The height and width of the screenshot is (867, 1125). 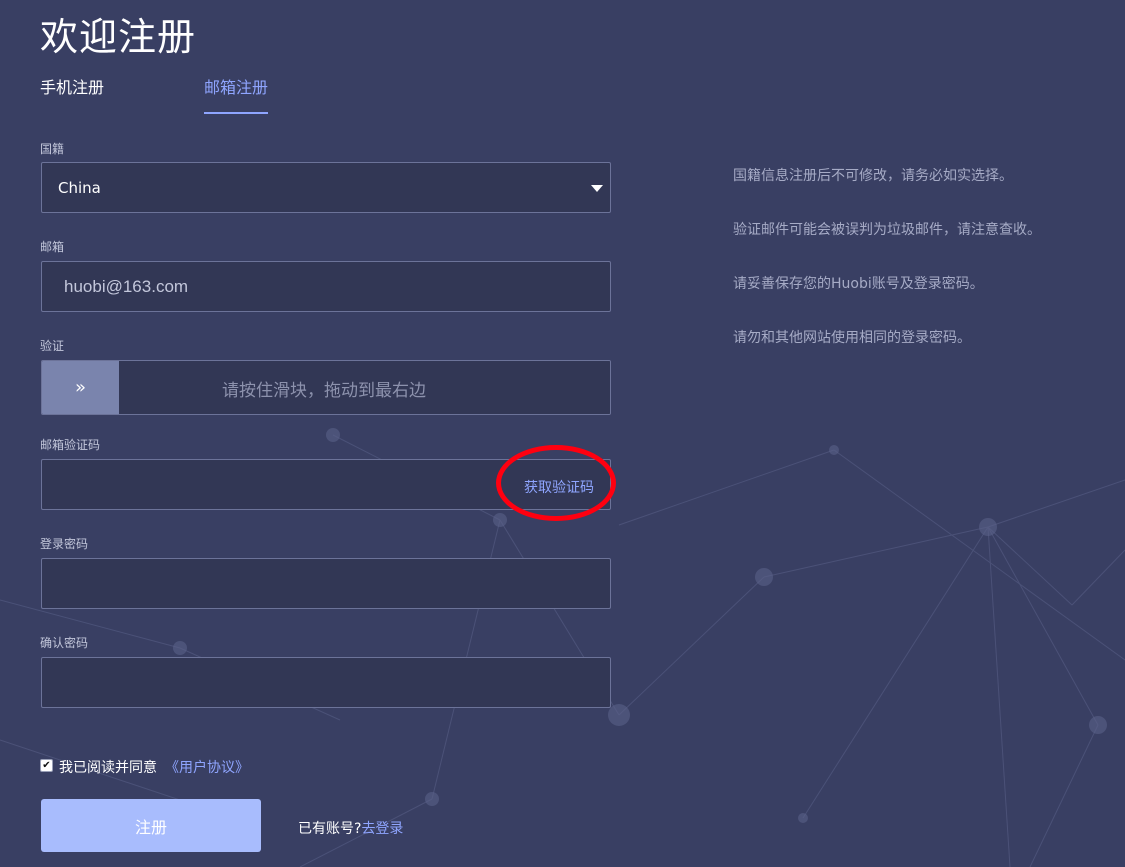 I want to click on slider-hint: 请按住滑块，拖动到最右边, so click(x=324, y=391).